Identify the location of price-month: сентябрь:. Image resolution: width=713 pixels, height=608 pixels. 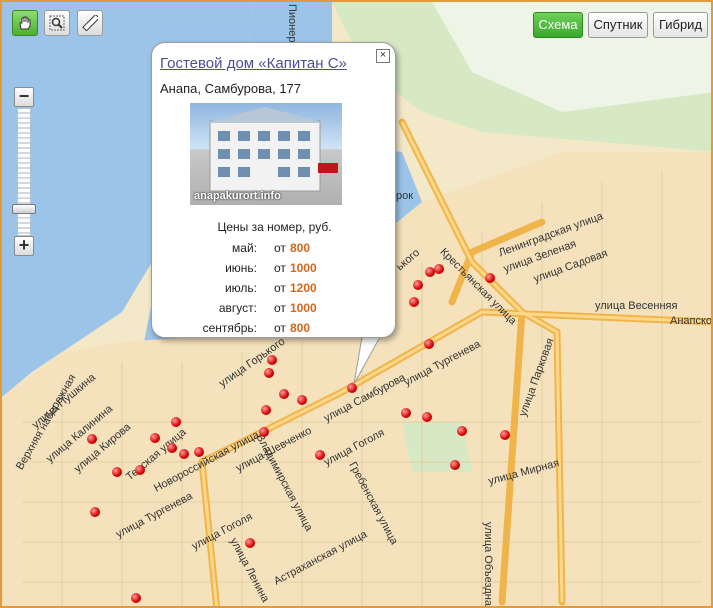
(229, 328).